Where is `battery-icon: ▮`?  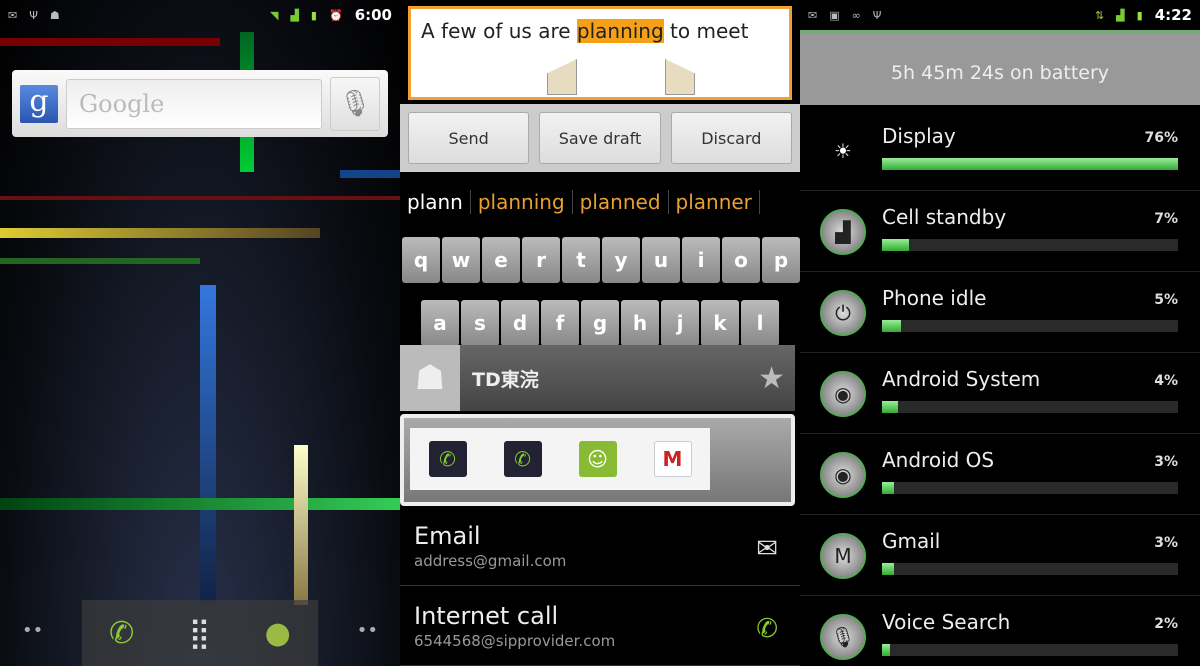 battery-icon: ▮ is located at coordinates (313, 15).